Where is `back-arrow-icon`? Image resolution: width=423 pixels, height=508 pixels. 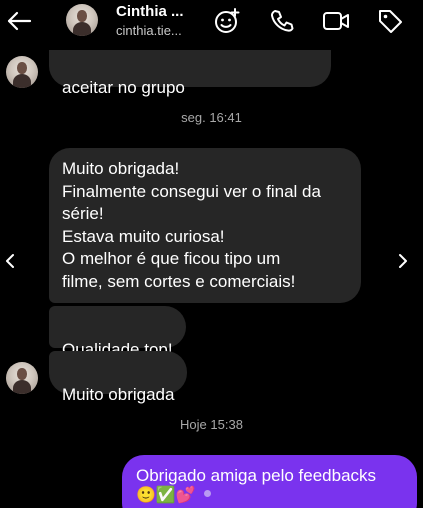
back-arrow-icon is located at coordinates (19, 21).